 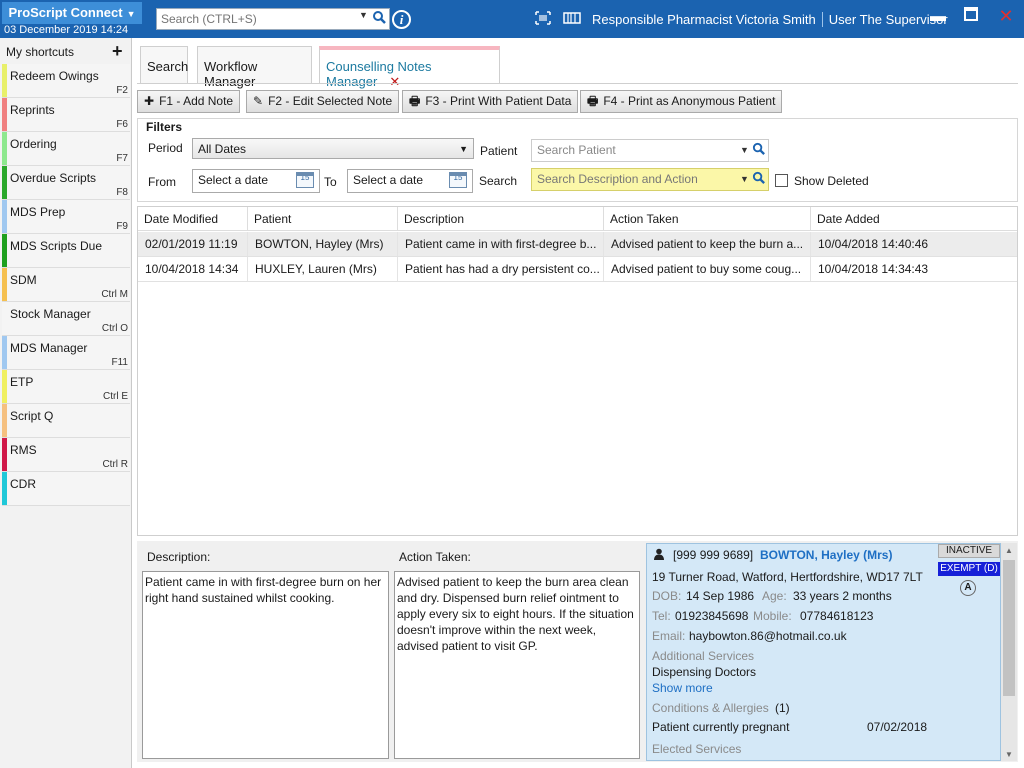 I want to click on maximize-button, so click(x=971, y=16).